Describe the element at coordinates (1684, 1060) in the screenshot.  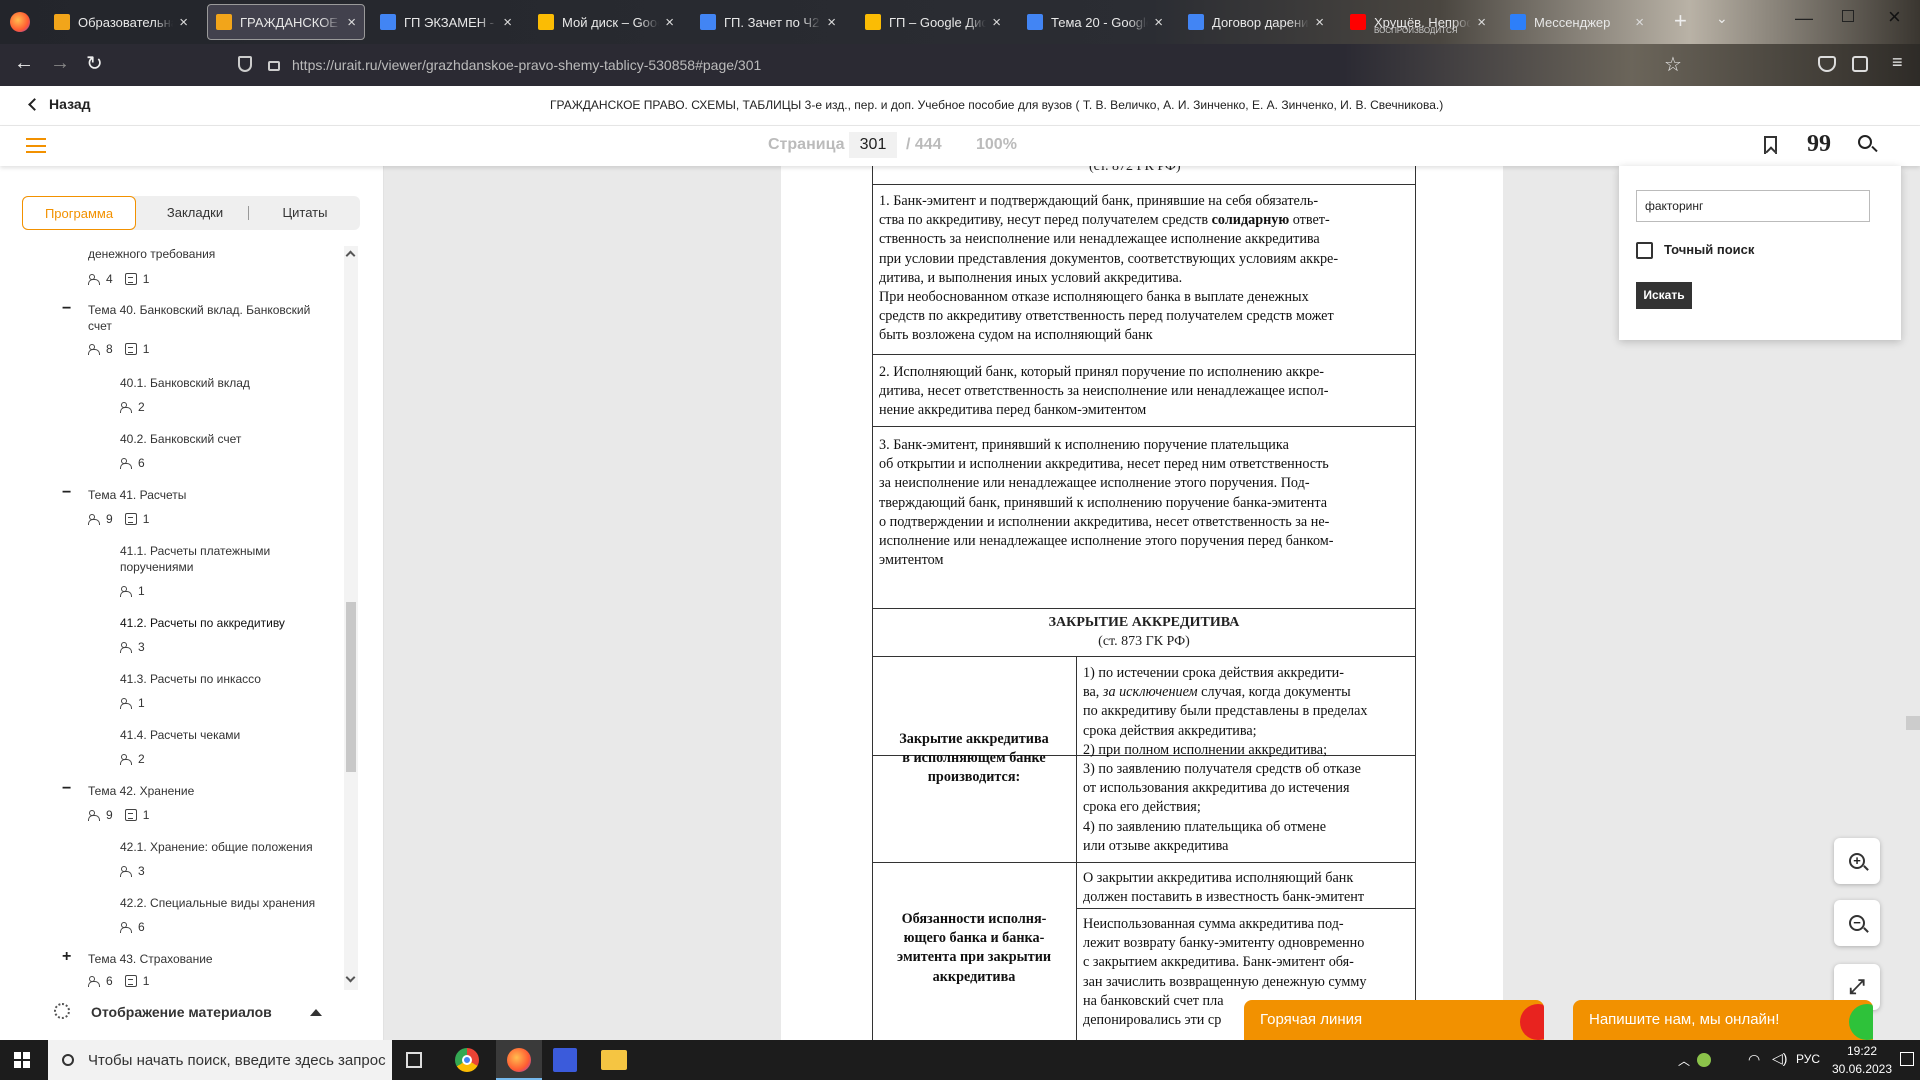
I see `tray-chevron-icon: ︿` at that location.